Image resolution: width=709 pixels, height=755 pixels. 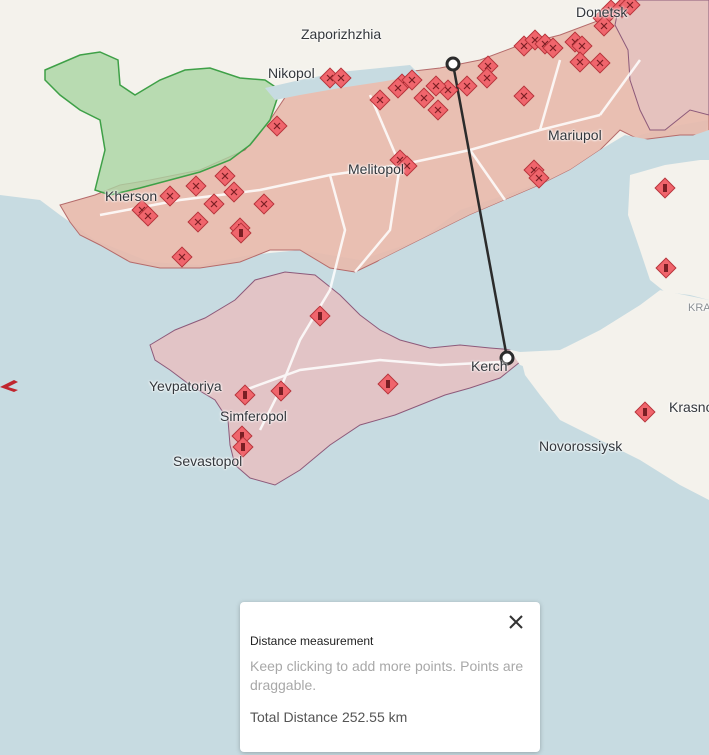 What do you see at coordinates (291, 73) in the screenshot?
I see `city-label-nikopol: Nikopol` at bounding box center [291, 73].